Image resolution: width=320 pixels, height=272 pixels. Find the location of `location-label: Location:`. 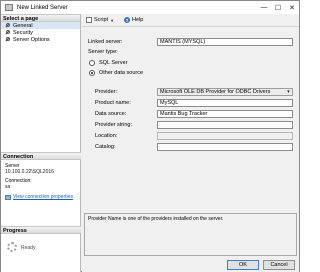

location-label: Location: is located at coordinates (106, 136).